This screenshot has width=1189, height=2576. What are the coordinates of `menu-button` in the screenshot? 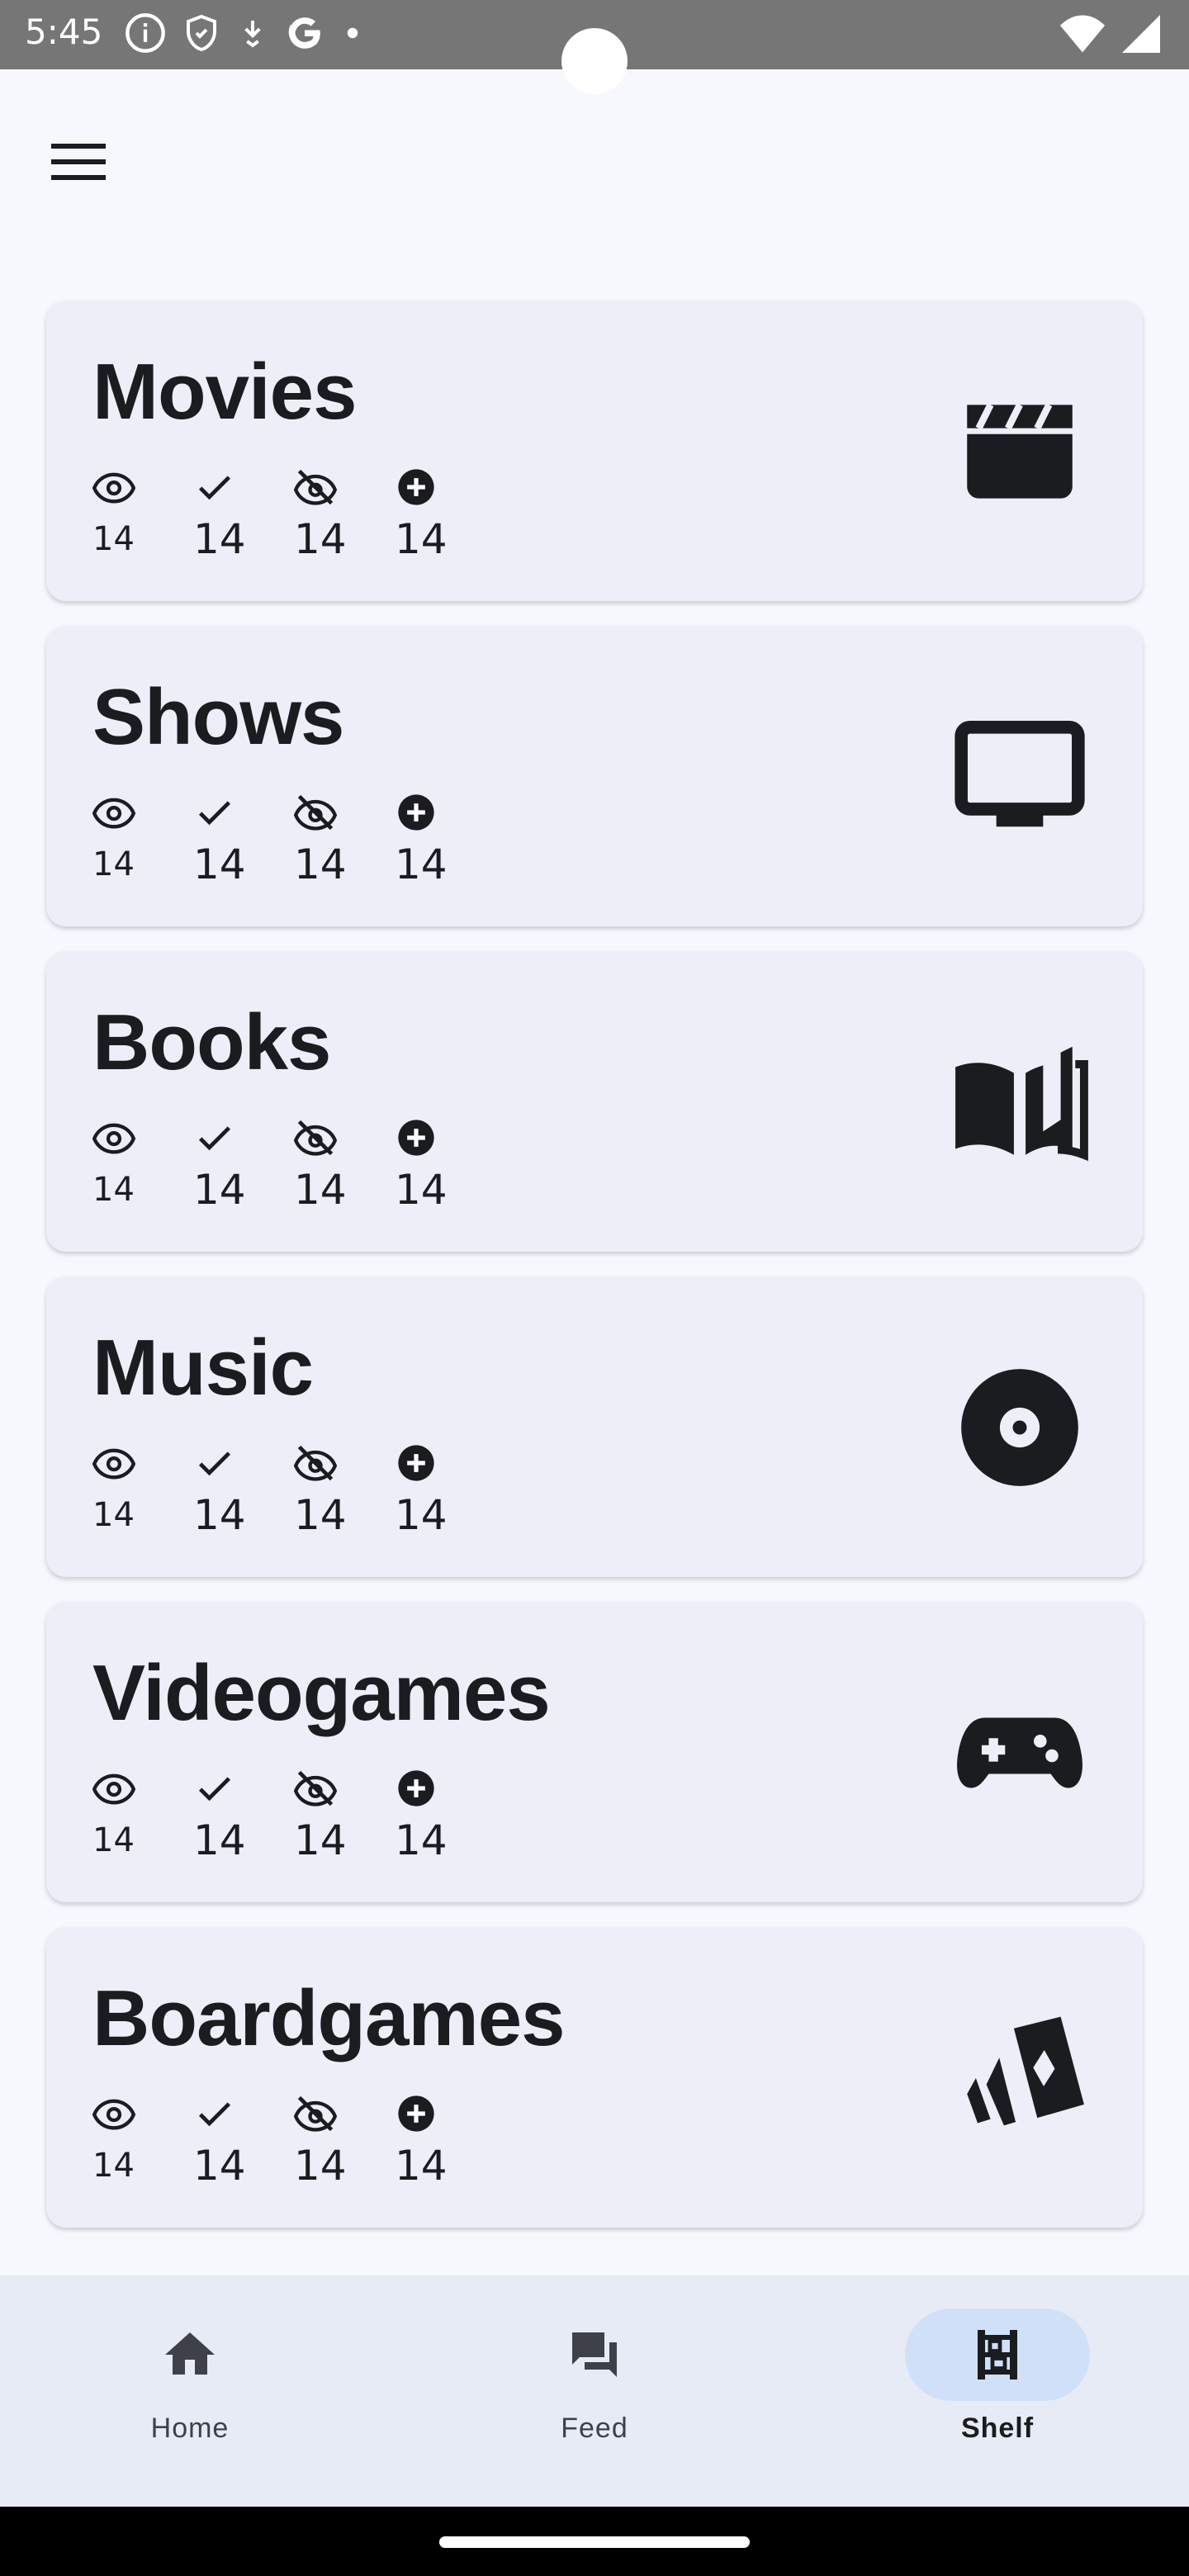 It's located at (81, 163).